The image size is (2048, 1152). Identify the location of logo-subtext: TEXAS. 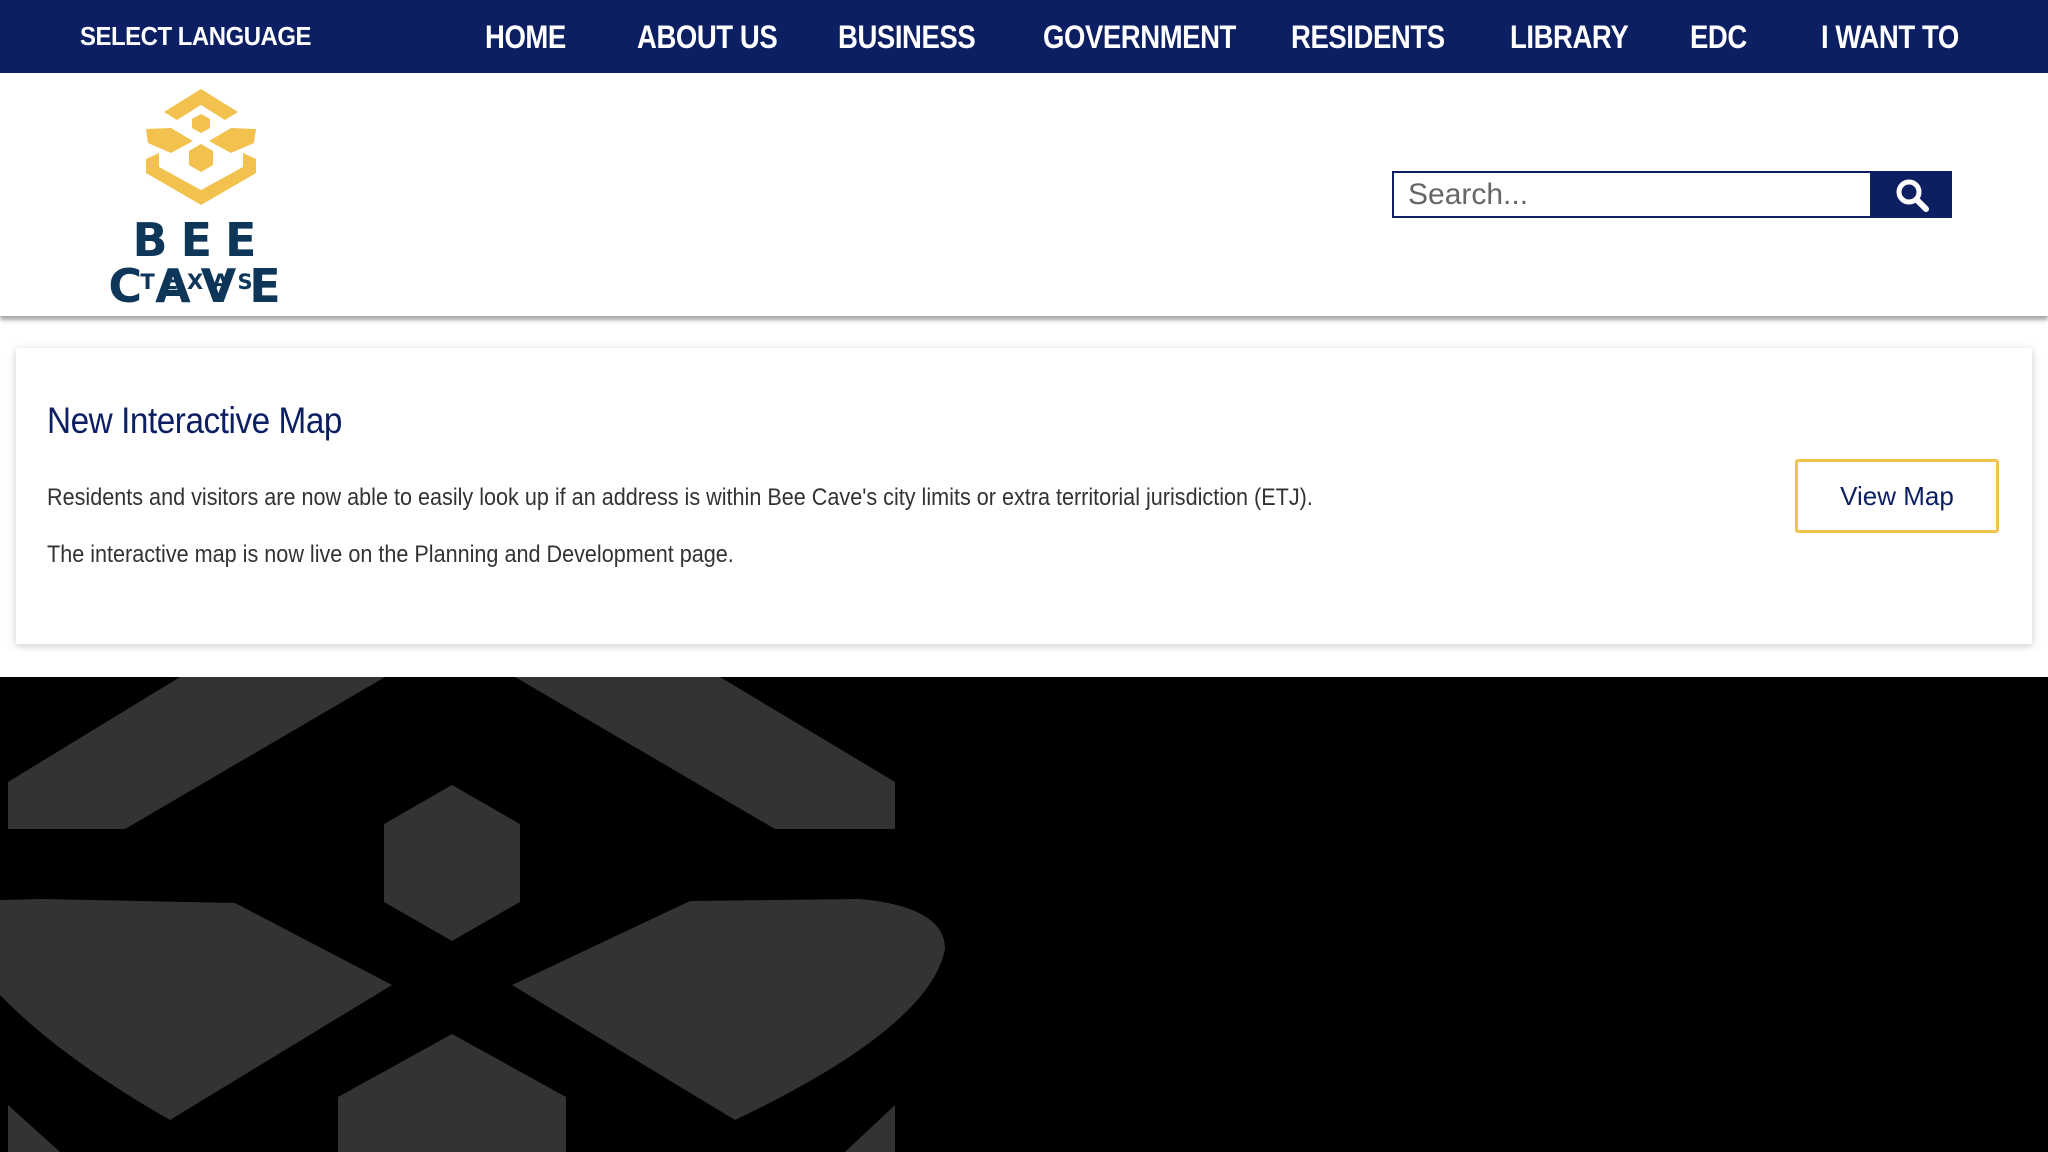
(201, 282).